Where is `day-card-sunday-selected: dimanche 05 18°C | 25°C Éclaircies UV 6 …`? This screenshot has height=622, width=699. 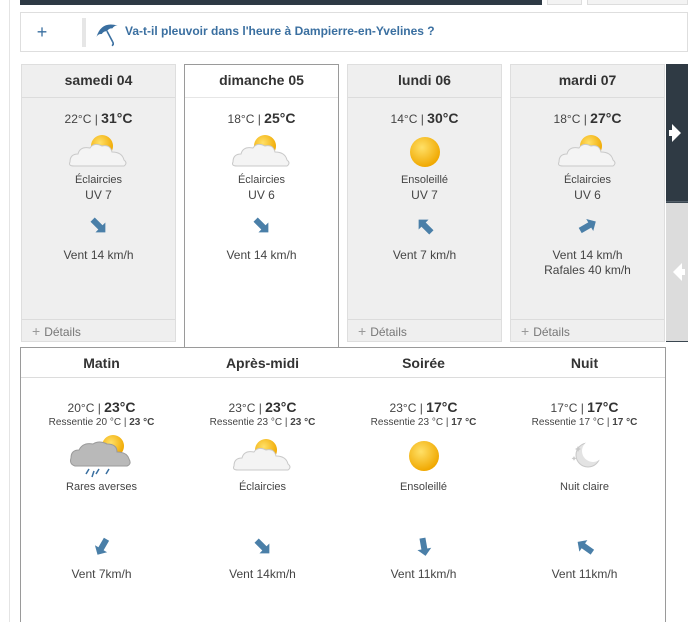
day-card-sunday-selected: dimanche 05 18°C | 25°C Éclaircies UV 6 … is located at coordinates (261, 206).